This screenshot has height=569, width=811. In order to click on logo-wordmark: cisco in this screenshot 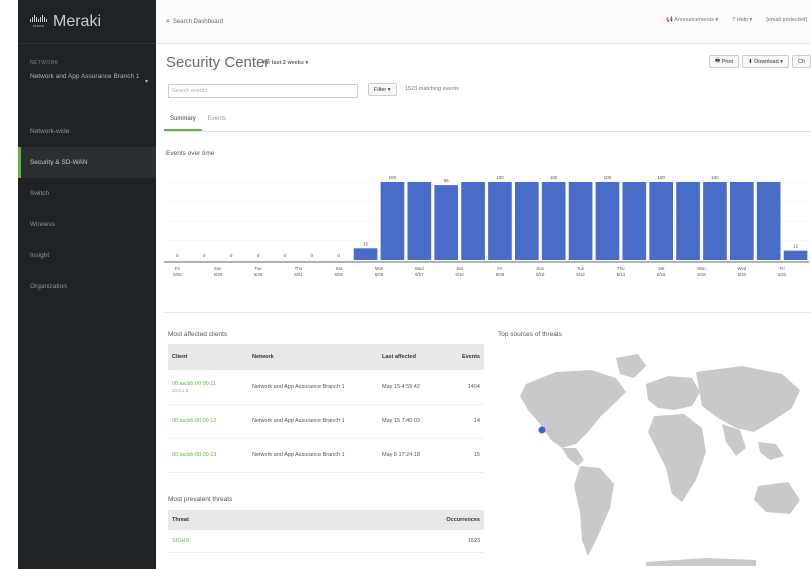, I will do `click(38, 25)`.